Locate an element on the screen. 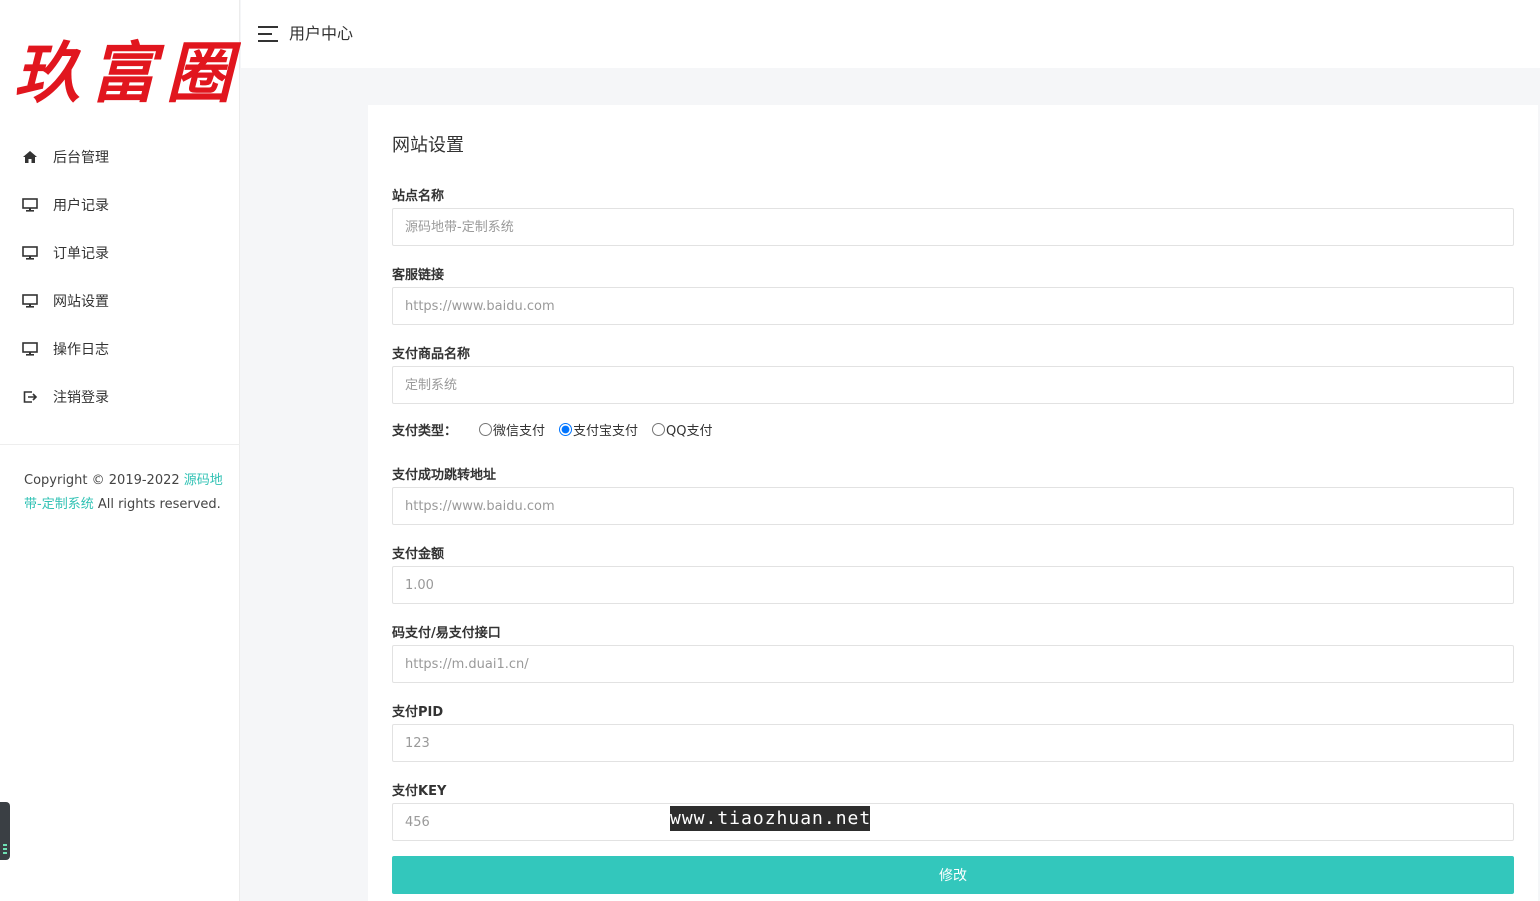 The height and width of the screenshot is (901, 1540). copyright-prefix: Copyright © 2019-2022 is located at coordinates (104, 480).